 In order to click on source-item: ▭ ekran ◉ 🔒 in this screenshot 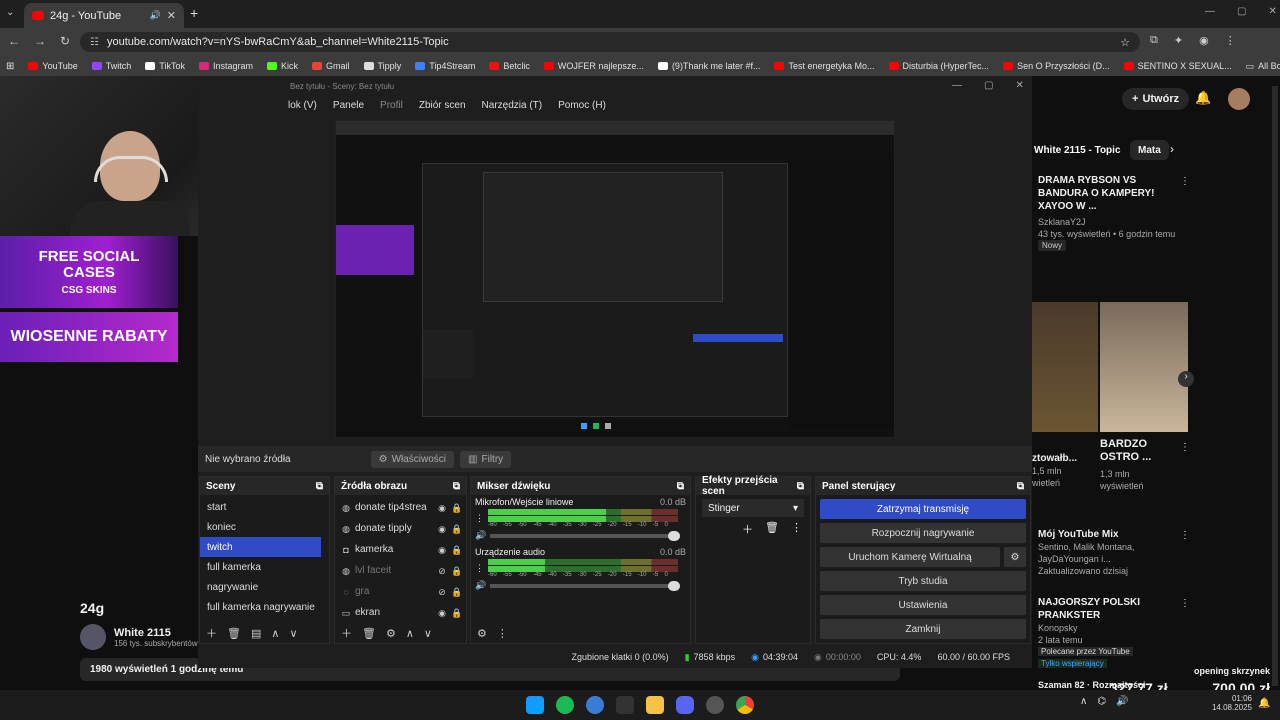, I will do `click(400, 612)`.